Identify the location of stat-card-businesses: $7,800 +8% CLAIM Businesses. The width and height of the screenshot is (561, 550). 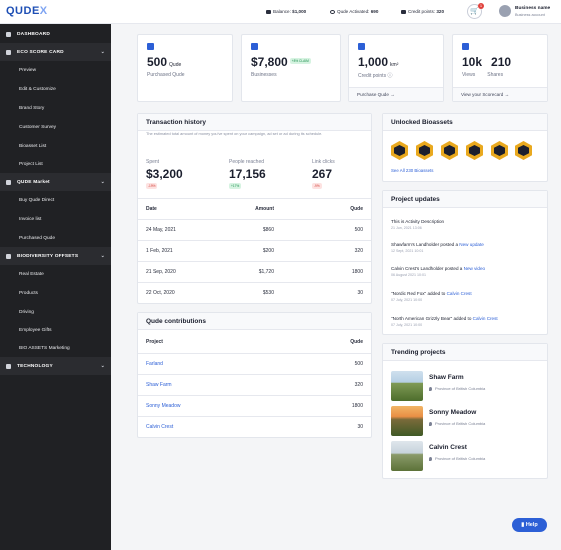
(291, 68).